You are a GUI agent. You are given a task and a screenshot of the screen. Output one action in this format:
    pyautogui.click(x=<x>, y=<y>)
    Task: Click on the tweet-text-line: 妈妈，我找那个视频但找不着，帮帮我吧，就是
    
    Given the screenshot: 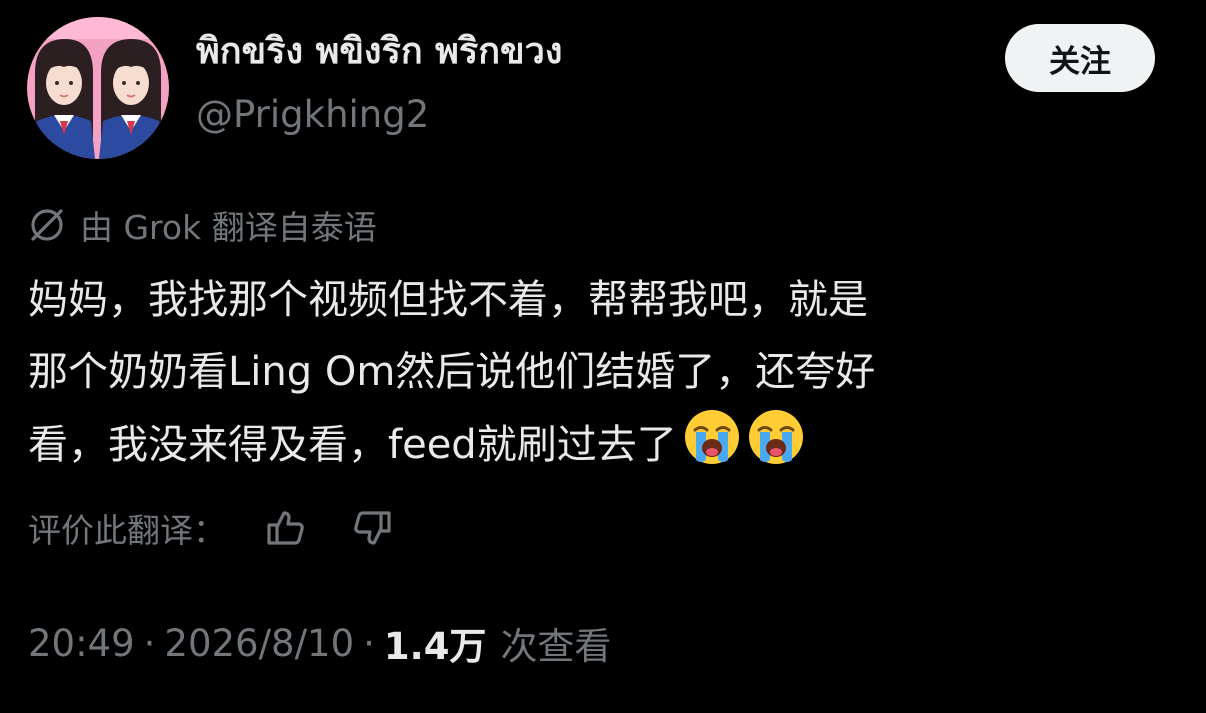 What is the action you would take?
    pyautogui.click(x=448, y=300)
    